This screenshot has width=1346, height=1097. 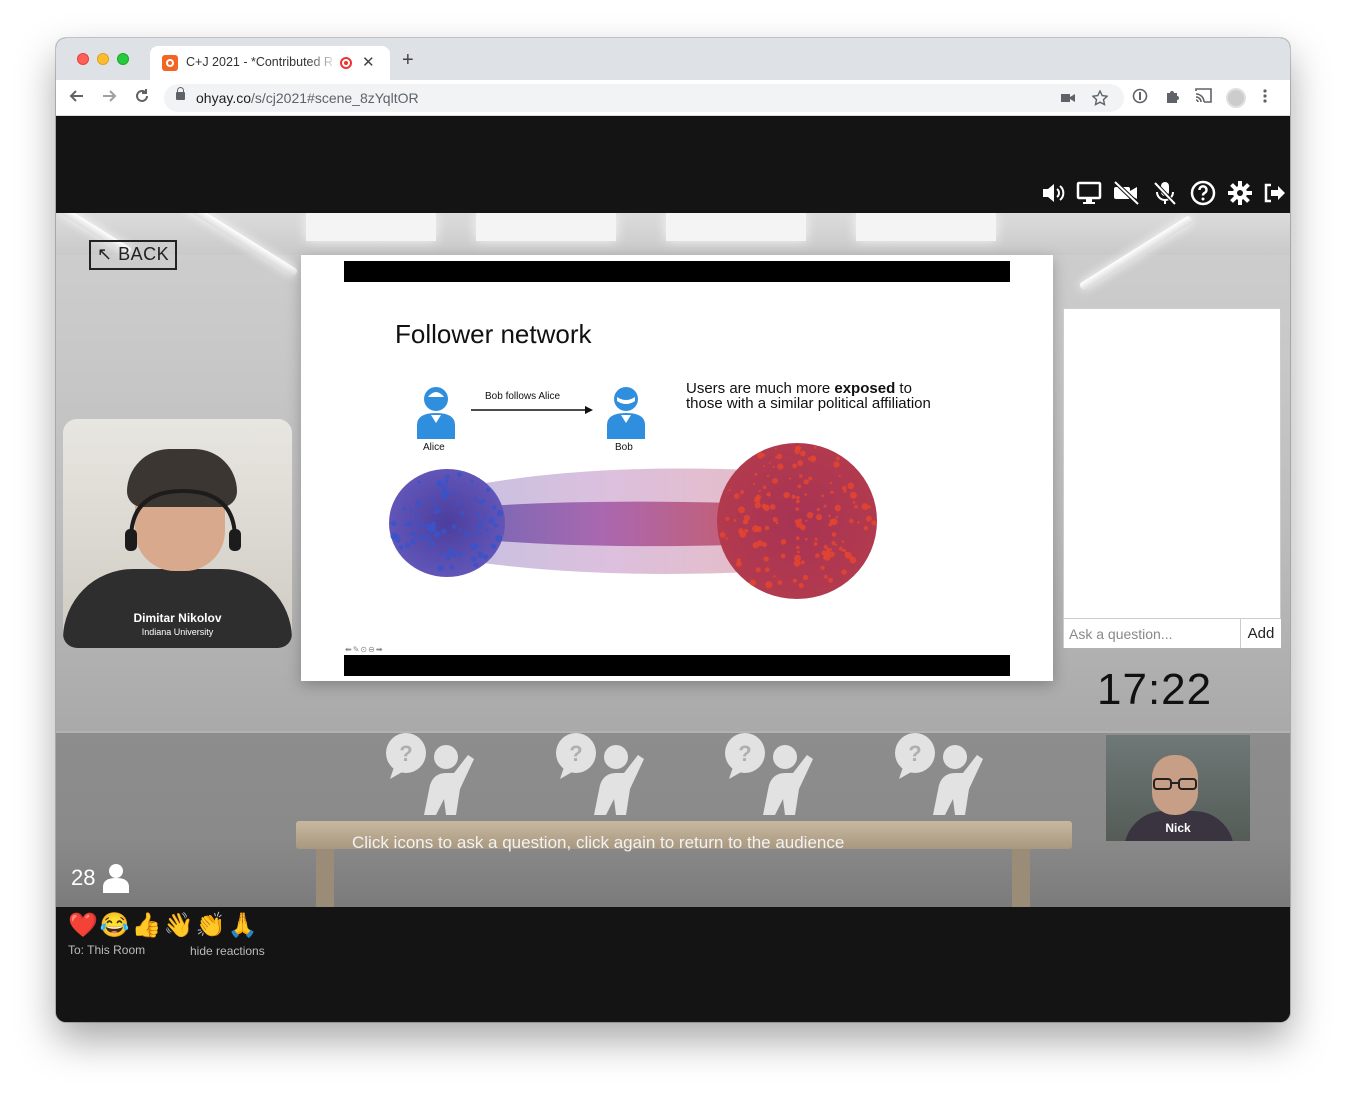 What do you see at coordinates (227, 951) in the screenshot?
I see `hide-reactions-link: hide reactions` at bounding box center [227, 951].